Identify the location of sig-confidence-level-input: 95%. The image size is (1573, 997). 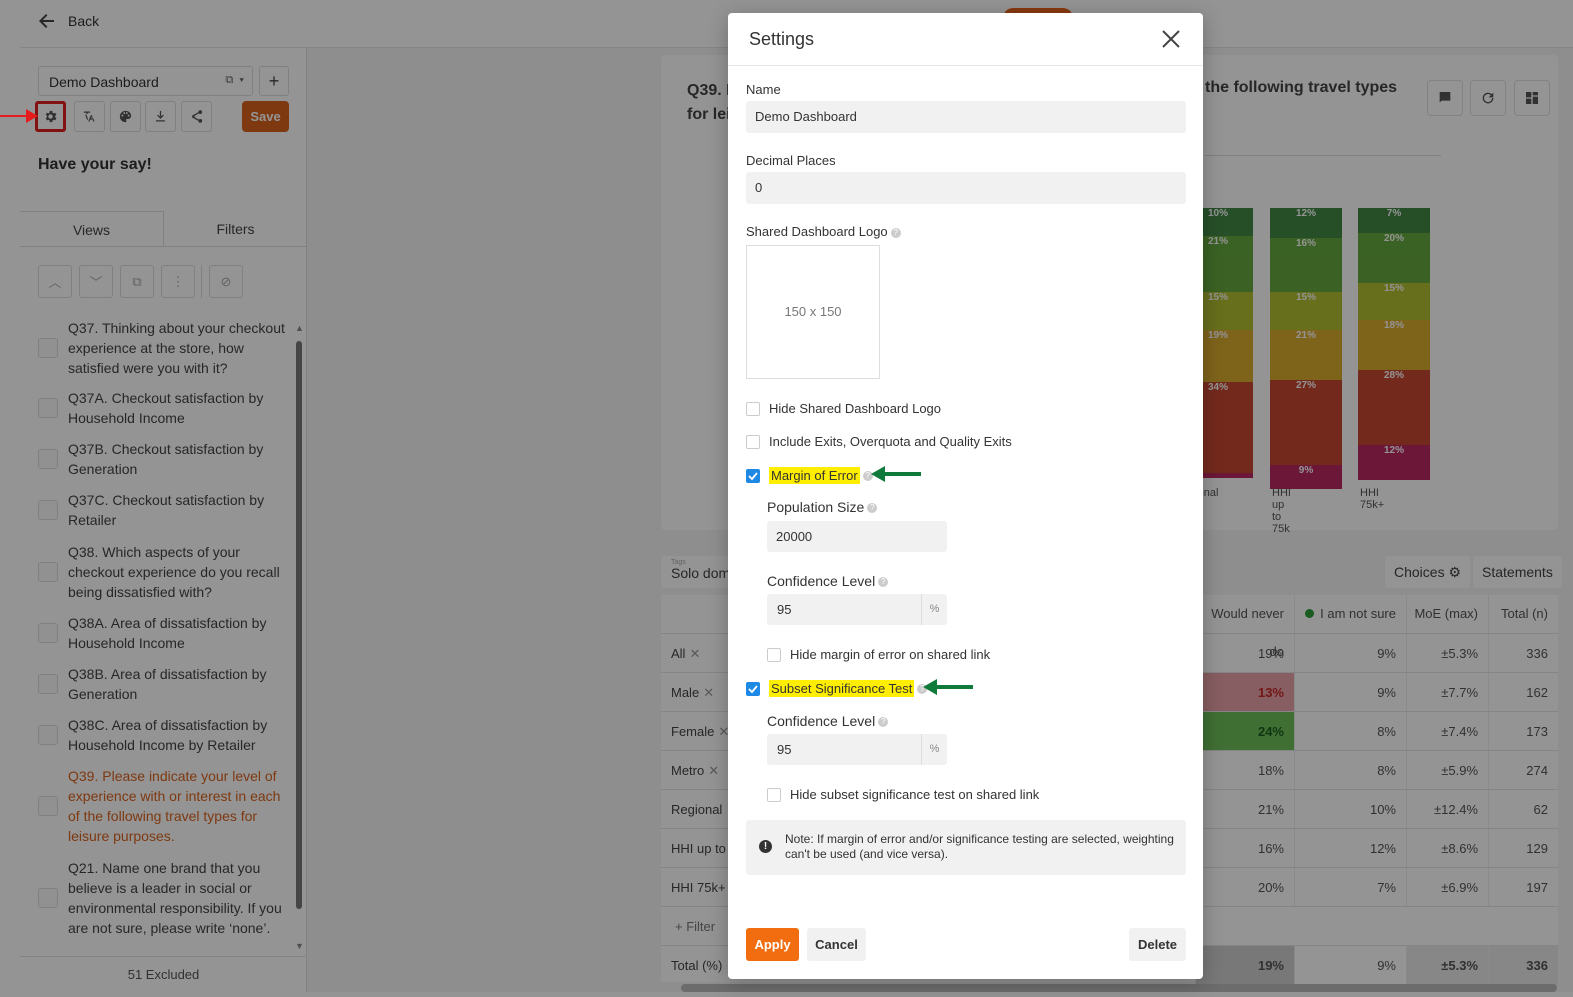
(857, 749).